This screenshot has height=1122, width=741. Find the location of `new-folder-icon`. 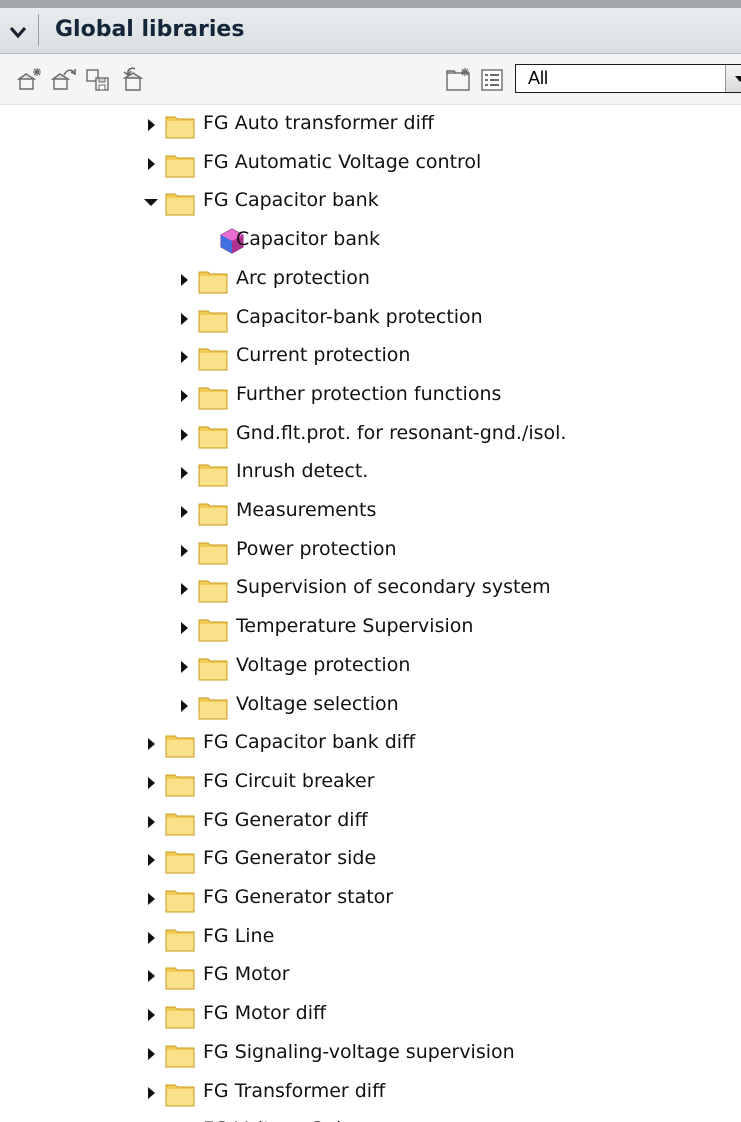

new-folder-icon is located at coordinates (459, 80).